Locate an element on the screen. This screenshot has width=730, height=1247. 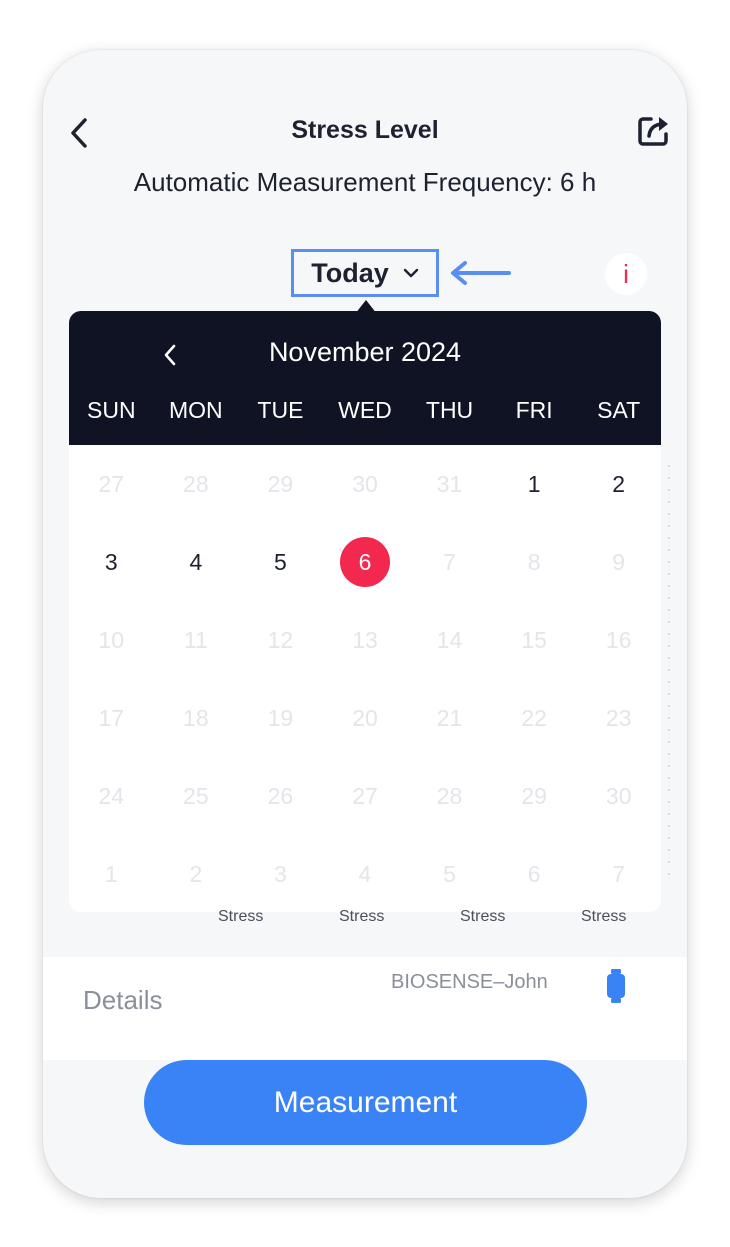
calendar-day: 23 is located at coordinates (618, 718).